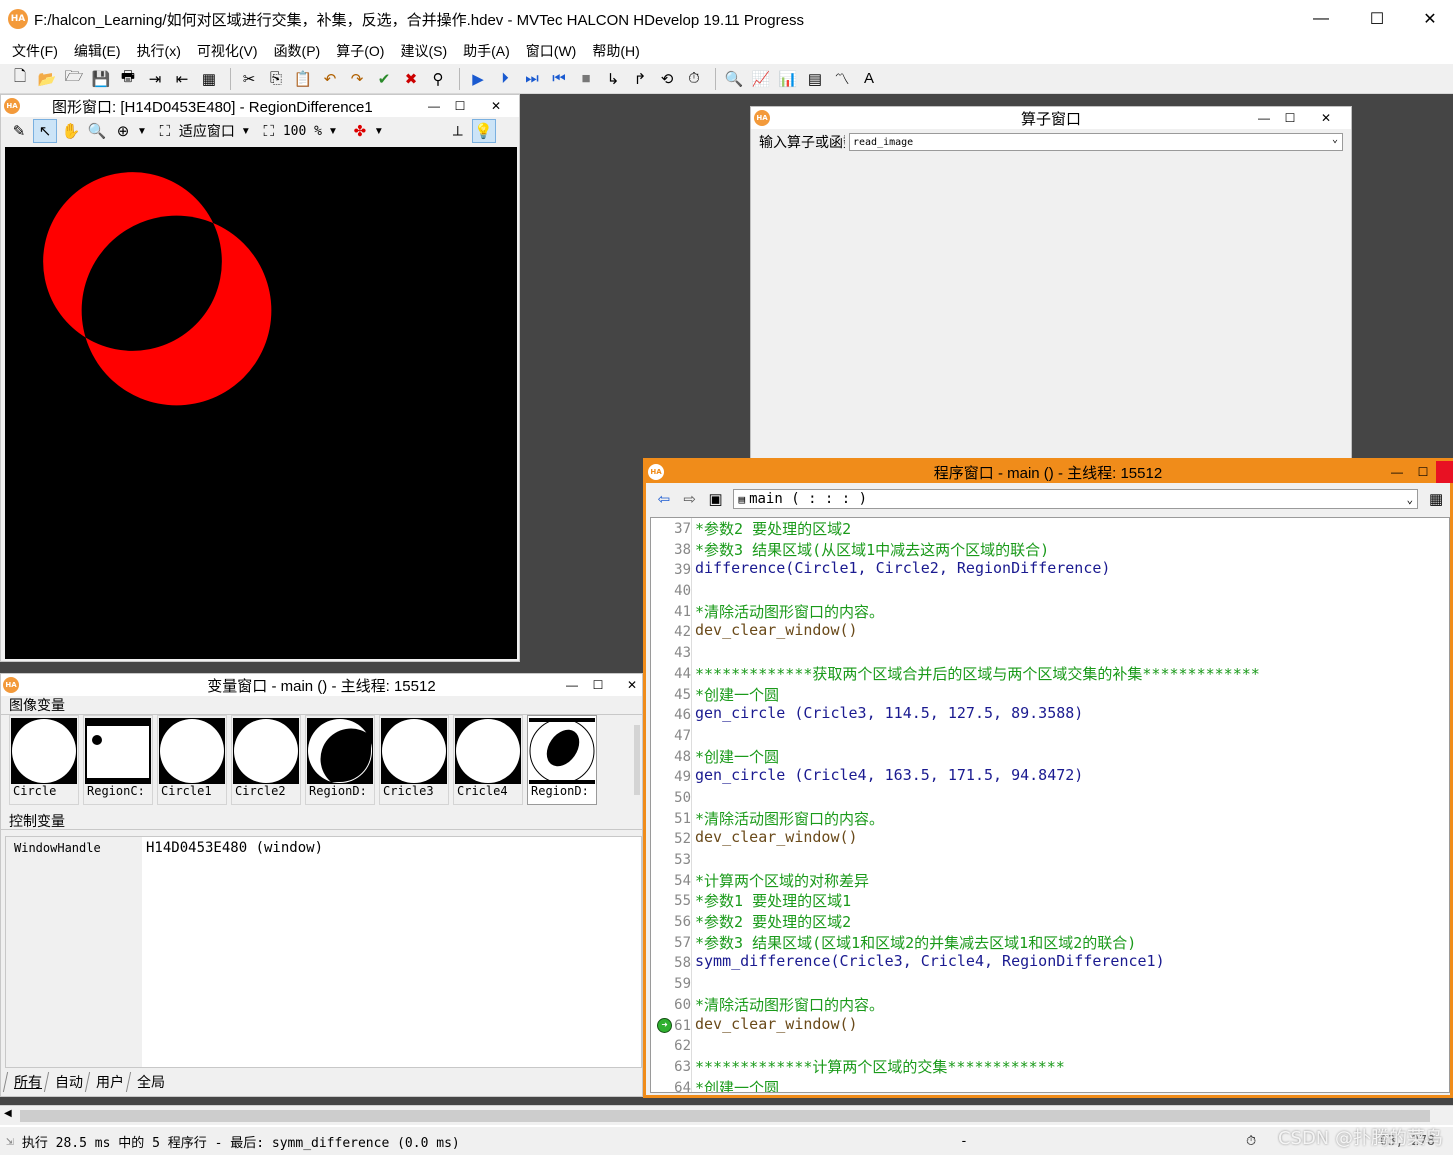 The height and width of the screenshot is (1155, 1453). Describe the element at coordinates (249, 79) in the screenshot. I see `cut-icon: ✂` at that location.